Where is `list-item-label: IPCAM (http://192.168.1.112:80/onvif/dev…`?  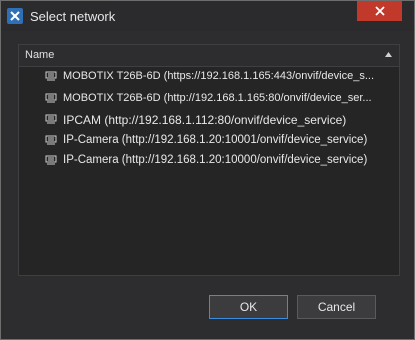
list-item-label: IPCAM (http://192.168.1.112:80/onvif/dev… is located at coordinates (205, 120).